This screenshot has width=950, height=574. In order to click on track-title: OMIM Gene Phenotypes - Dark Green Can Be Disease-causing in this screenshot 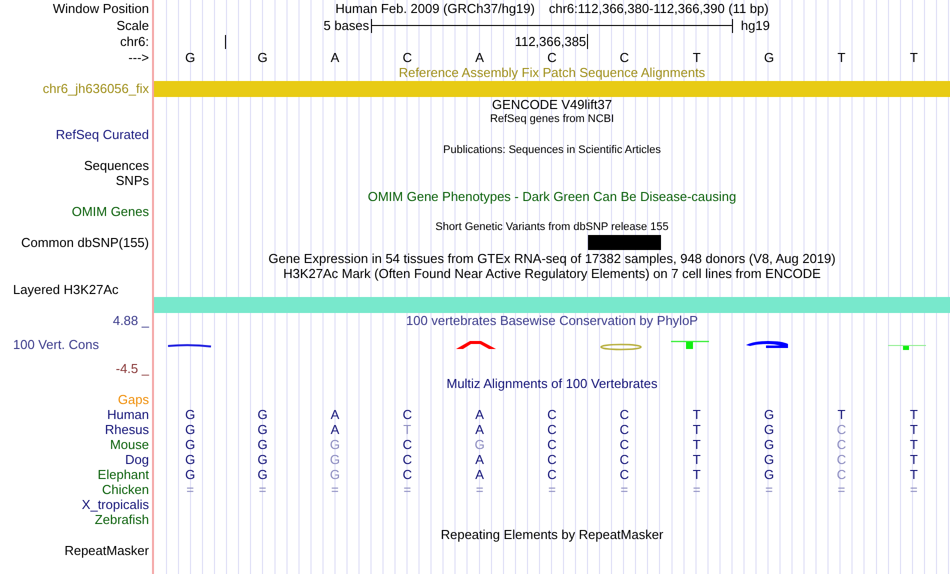, I will do `click(552, 196)`.